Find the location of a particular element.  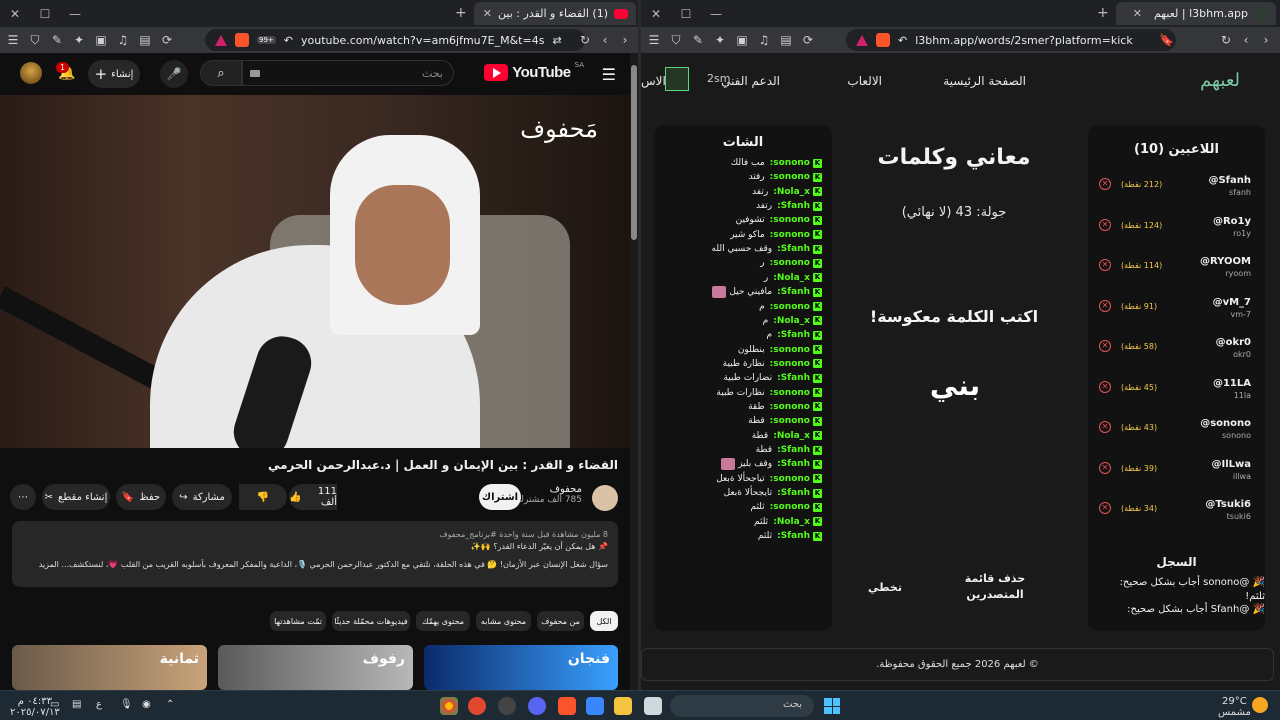

file-explorer-icon is located at coordinates (623, 706).